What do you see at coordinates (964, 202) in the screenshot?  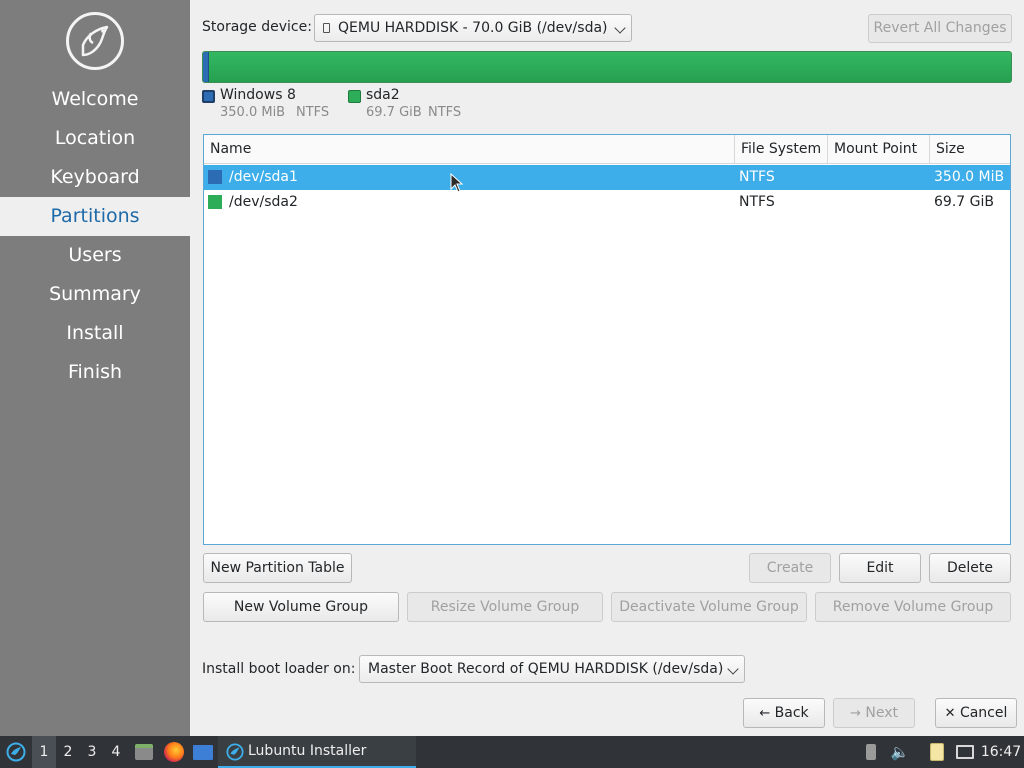 I see `partition-size: 69.7 GiB` at bounding box center [964, 202].